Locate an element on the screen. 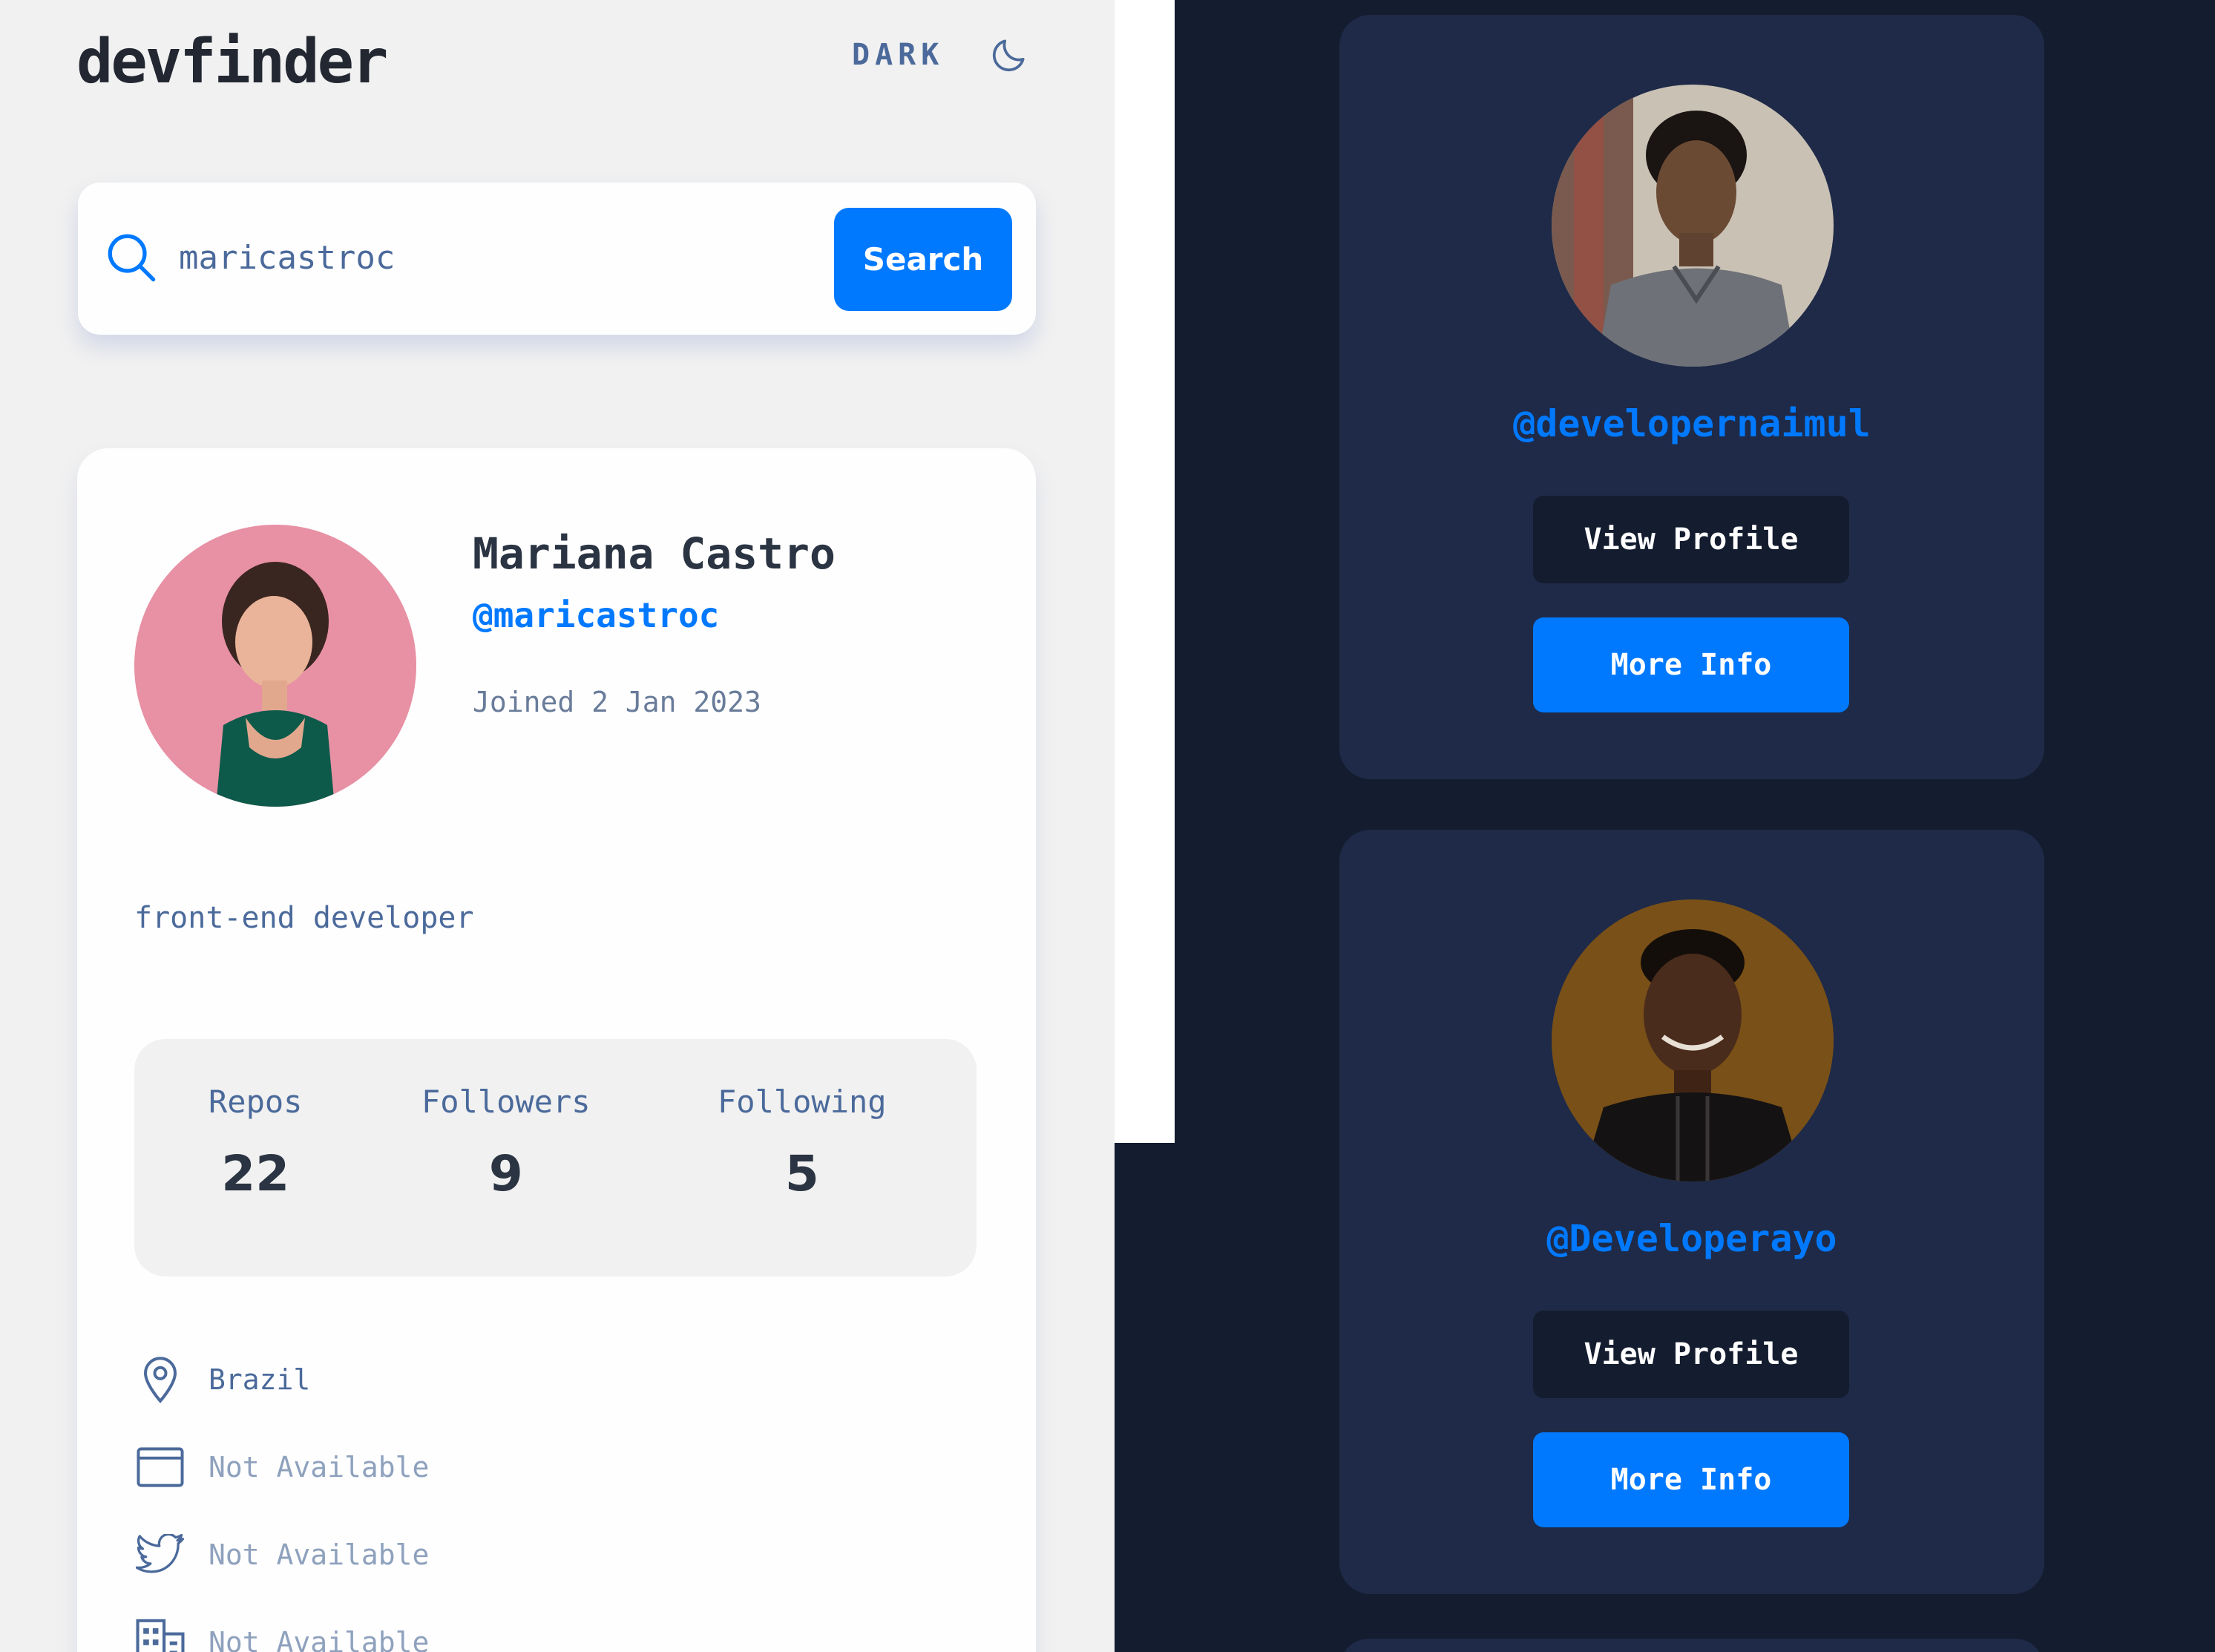  company-building-icon is located at coordinates (160, 1635).